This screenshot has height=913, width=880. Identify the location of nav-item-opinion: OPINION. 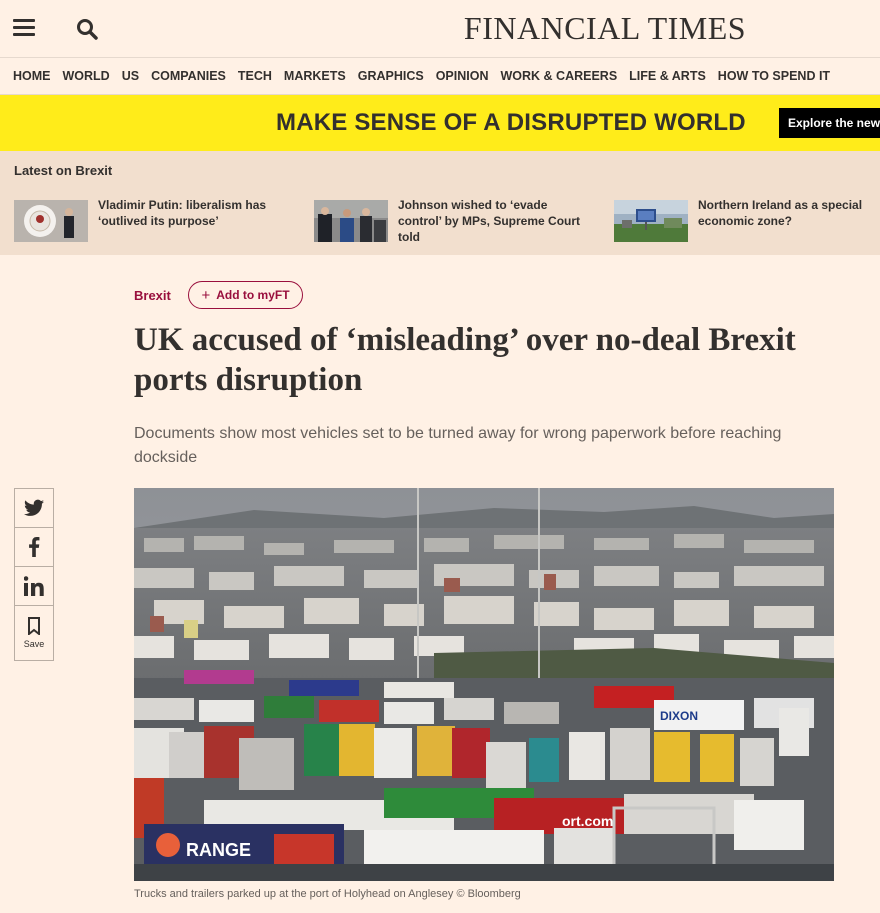
(462, 76).